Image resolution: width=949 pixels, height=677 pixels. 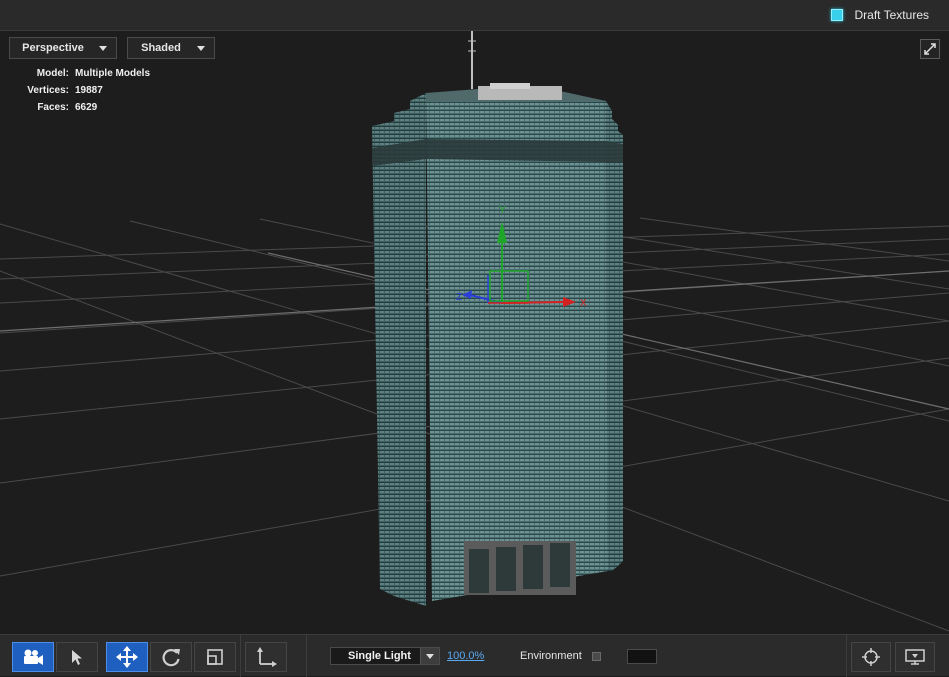 I want to click on axis-tool-button, so click(x=266, y=657).